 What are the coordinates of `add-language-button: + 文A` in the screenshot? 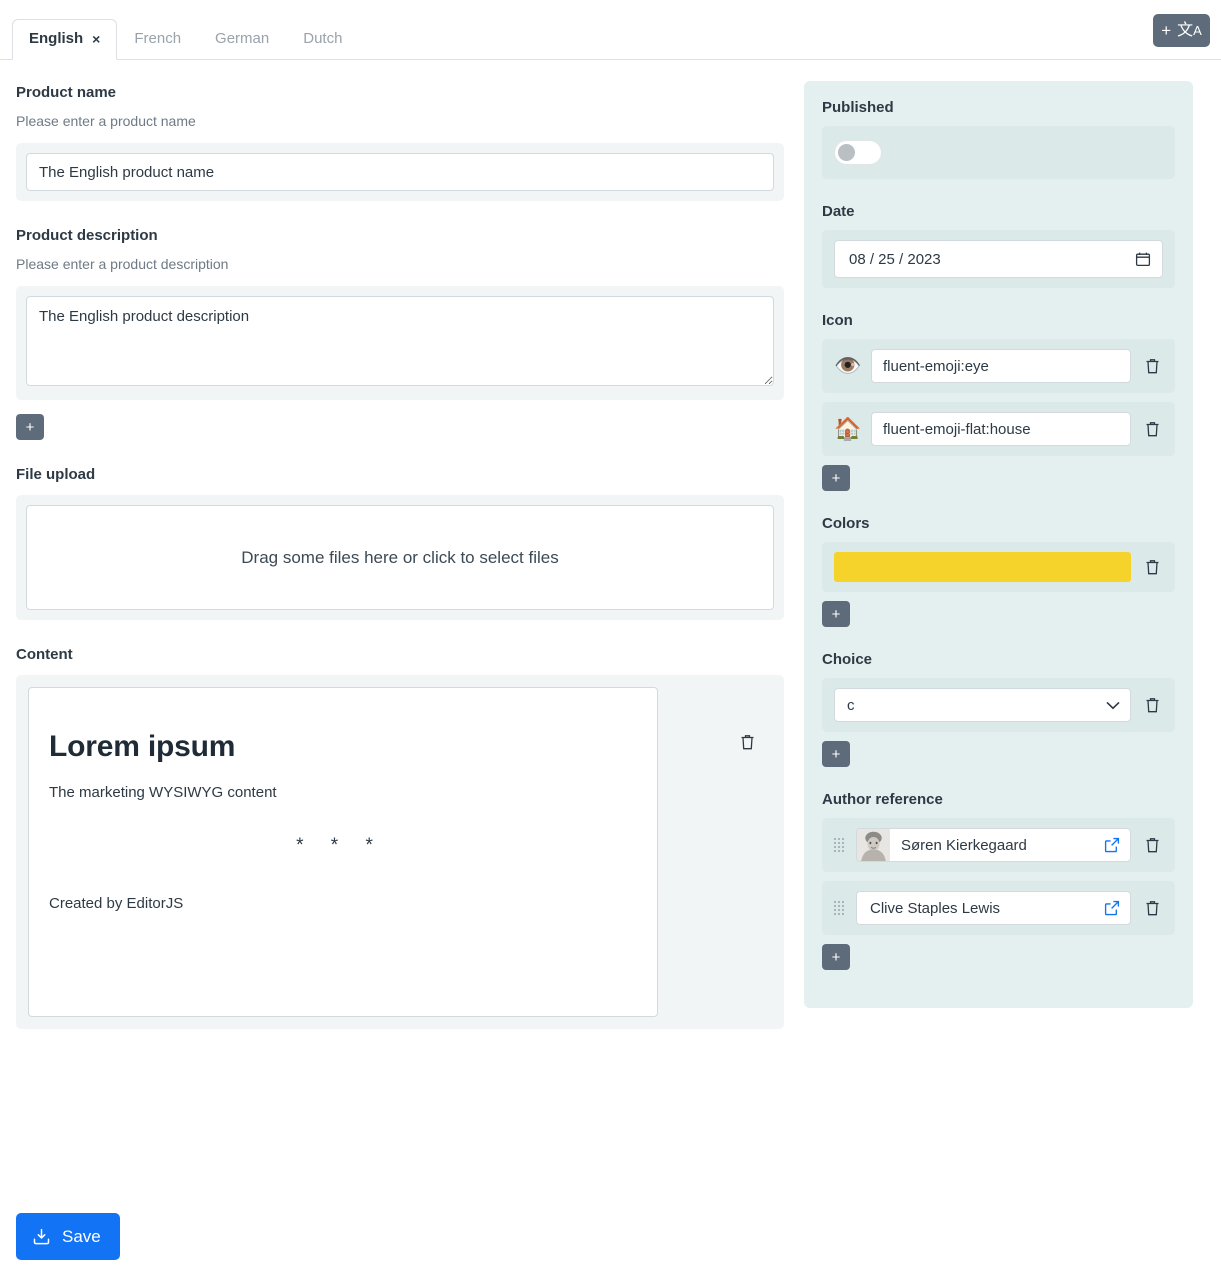 It's located at (1181, 30).